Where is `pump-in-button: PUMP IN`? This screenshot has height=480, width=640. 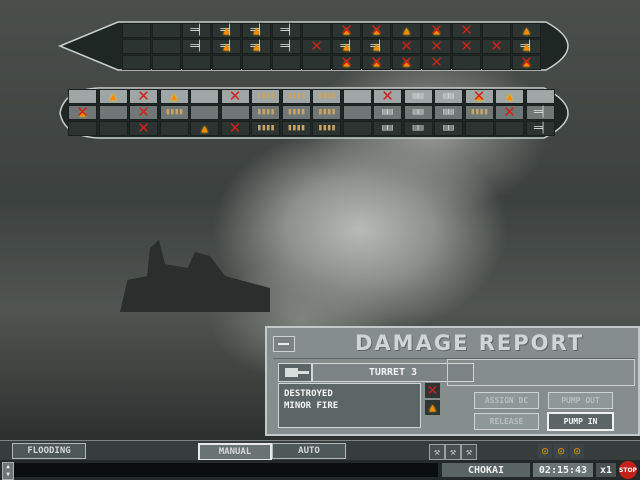 pump-in-button: PUMP IN is located at coordinates (580, 421).